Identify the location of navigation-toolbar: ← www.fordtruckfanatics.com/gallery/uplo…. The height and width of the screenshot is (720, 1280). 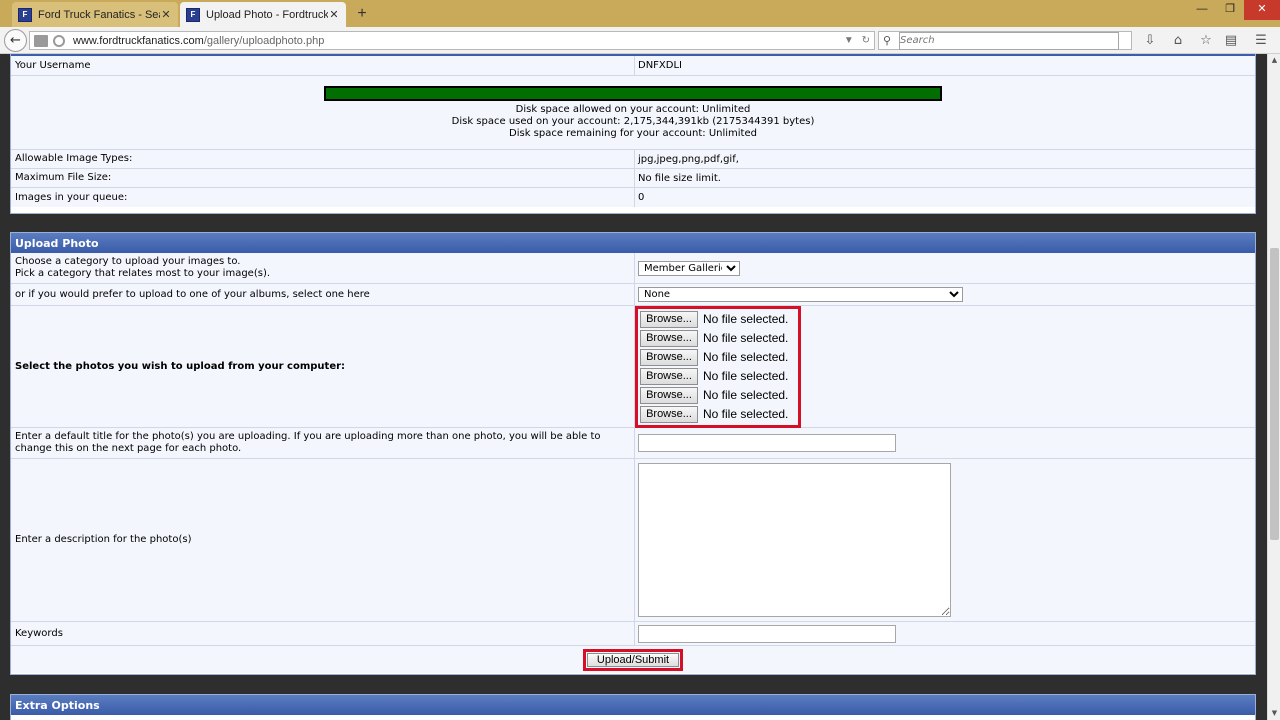
(640, 40).